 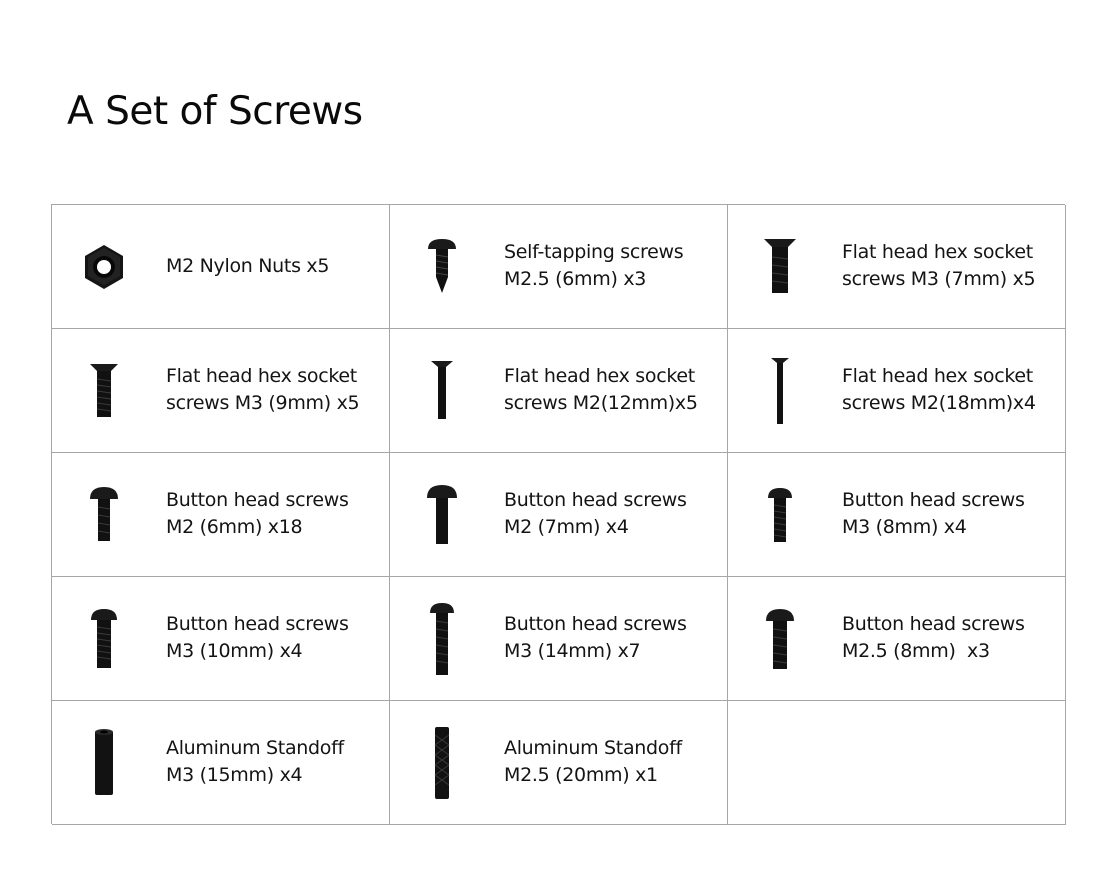 I want to click on grid-cell-button-head-m3-8mm: Button head screws M3 (8mm) x4, so click(x=897, y=515).